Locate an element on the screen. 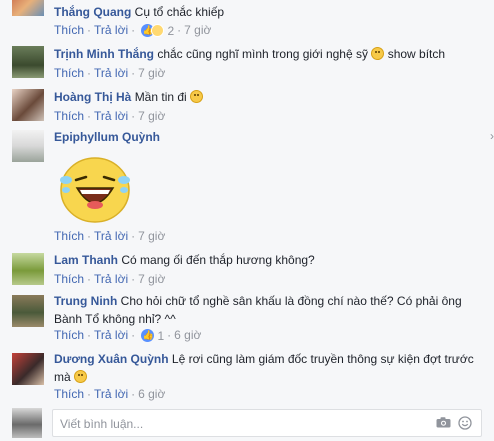 The width and height of the screenshot is (494, 441). comment-actions: Thích·Trả lời· 1·6 giờ is located at coordinates (127, 335).